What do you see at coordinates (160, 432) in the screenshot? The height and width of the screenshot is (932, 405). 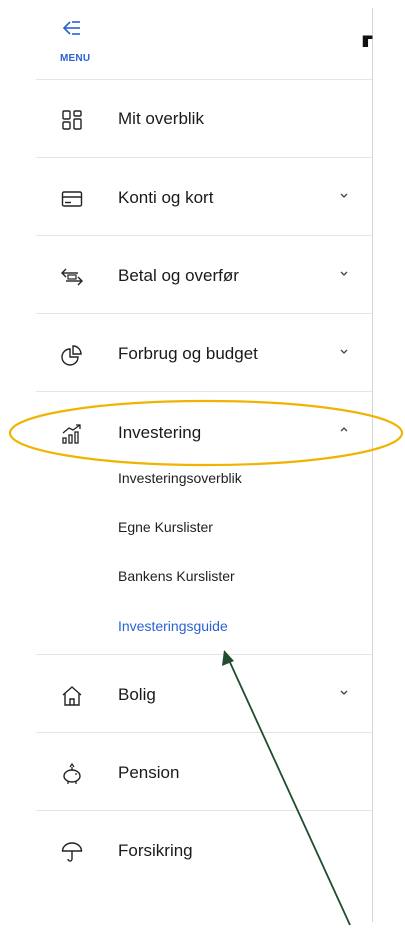 I see `nav-item-label: Investering` at bounding box center [160, 432].